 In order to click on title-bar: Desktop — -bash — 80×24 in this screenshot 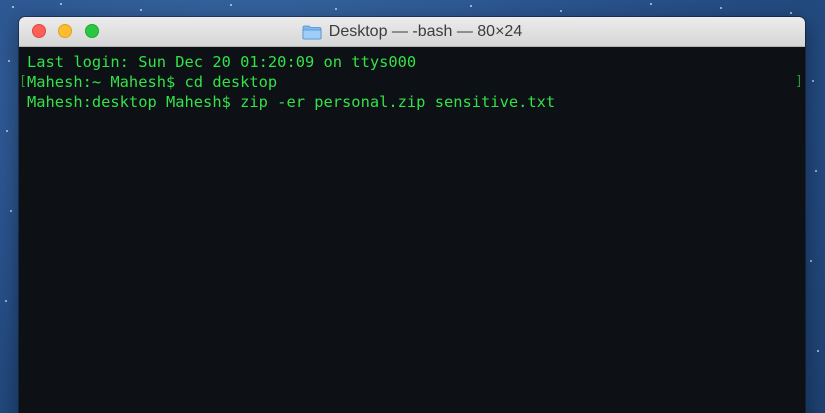, I will do `click(412, 32)`.